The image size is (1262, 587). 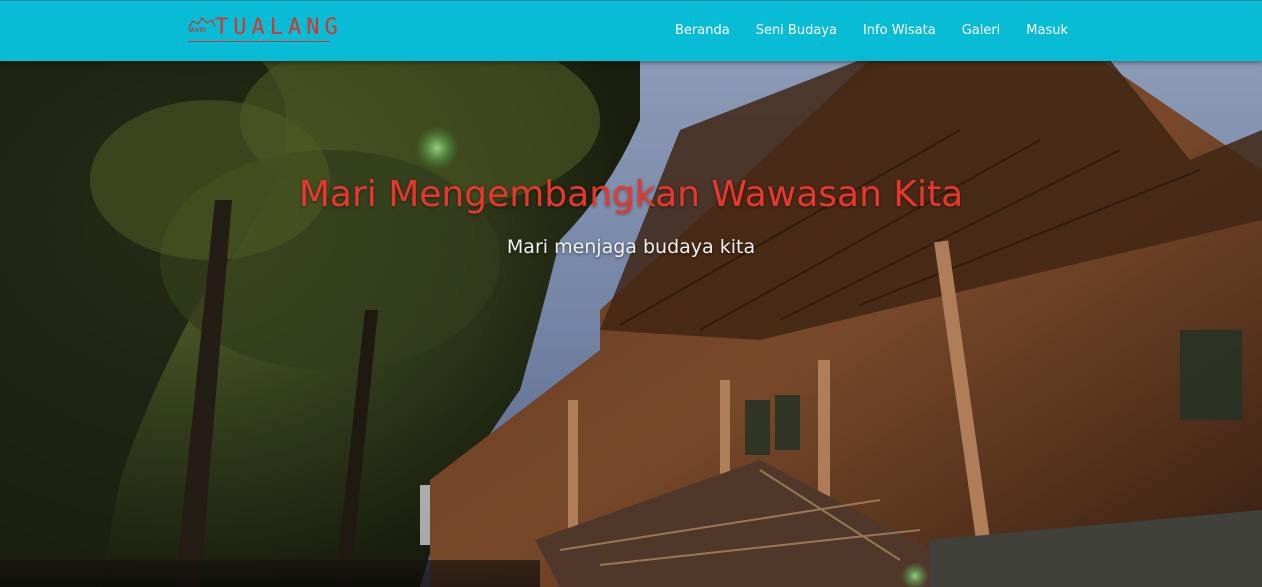 What do you see at coordinates (259, 41) in the screenshot?
I see `brand-underline` at bounding box center [259, 41].